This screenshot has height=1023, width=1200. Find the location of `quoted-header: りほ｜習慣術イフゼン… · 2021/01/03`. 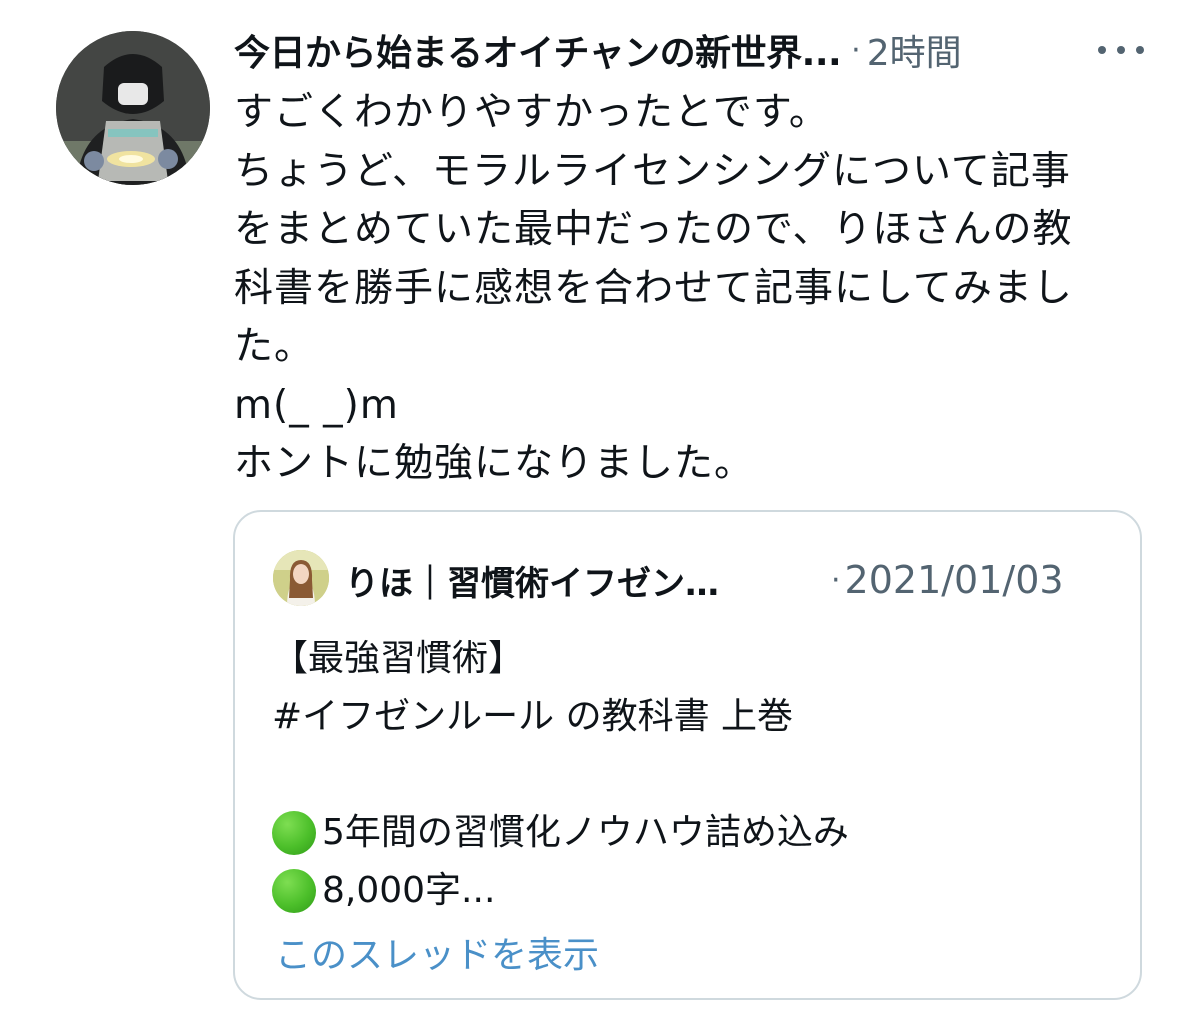

quoted-header: りほ｜習慣術イフゼン… · 2021/01/03 is located at coordinates (735, 580).